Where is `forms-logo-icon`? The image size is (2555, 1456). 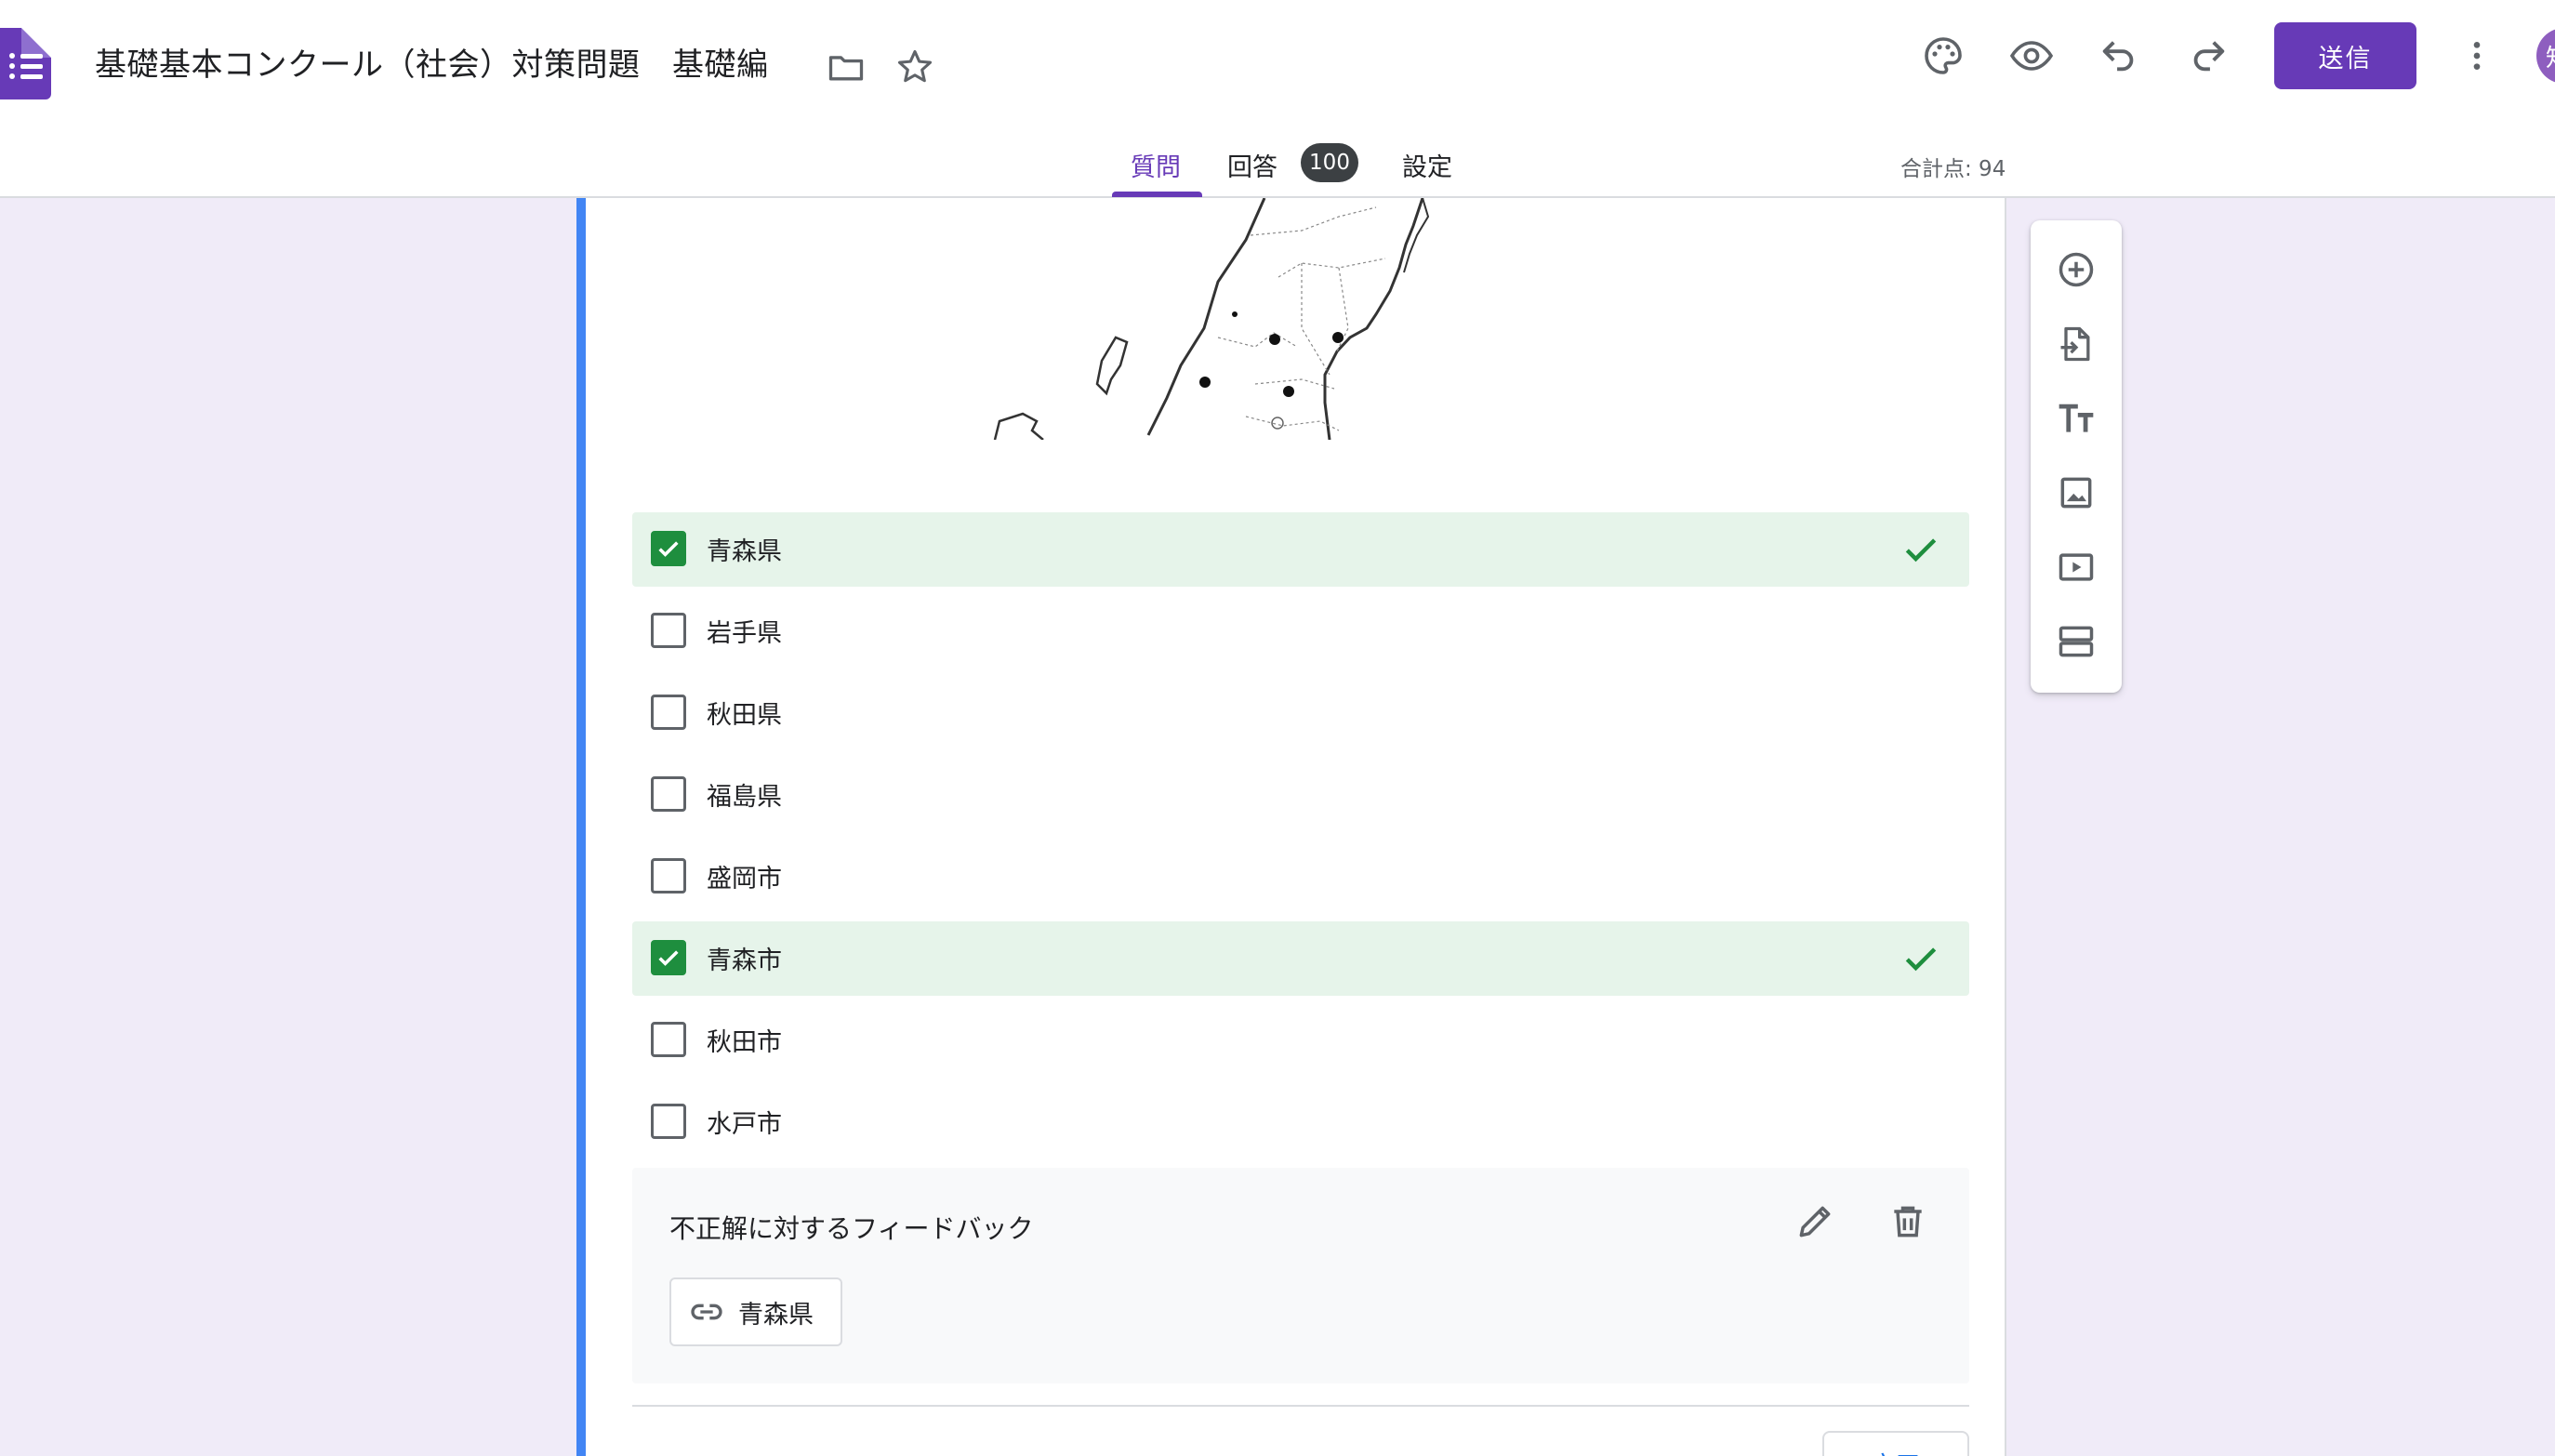
forms-logo-icon is located at coordinates (25, 63).